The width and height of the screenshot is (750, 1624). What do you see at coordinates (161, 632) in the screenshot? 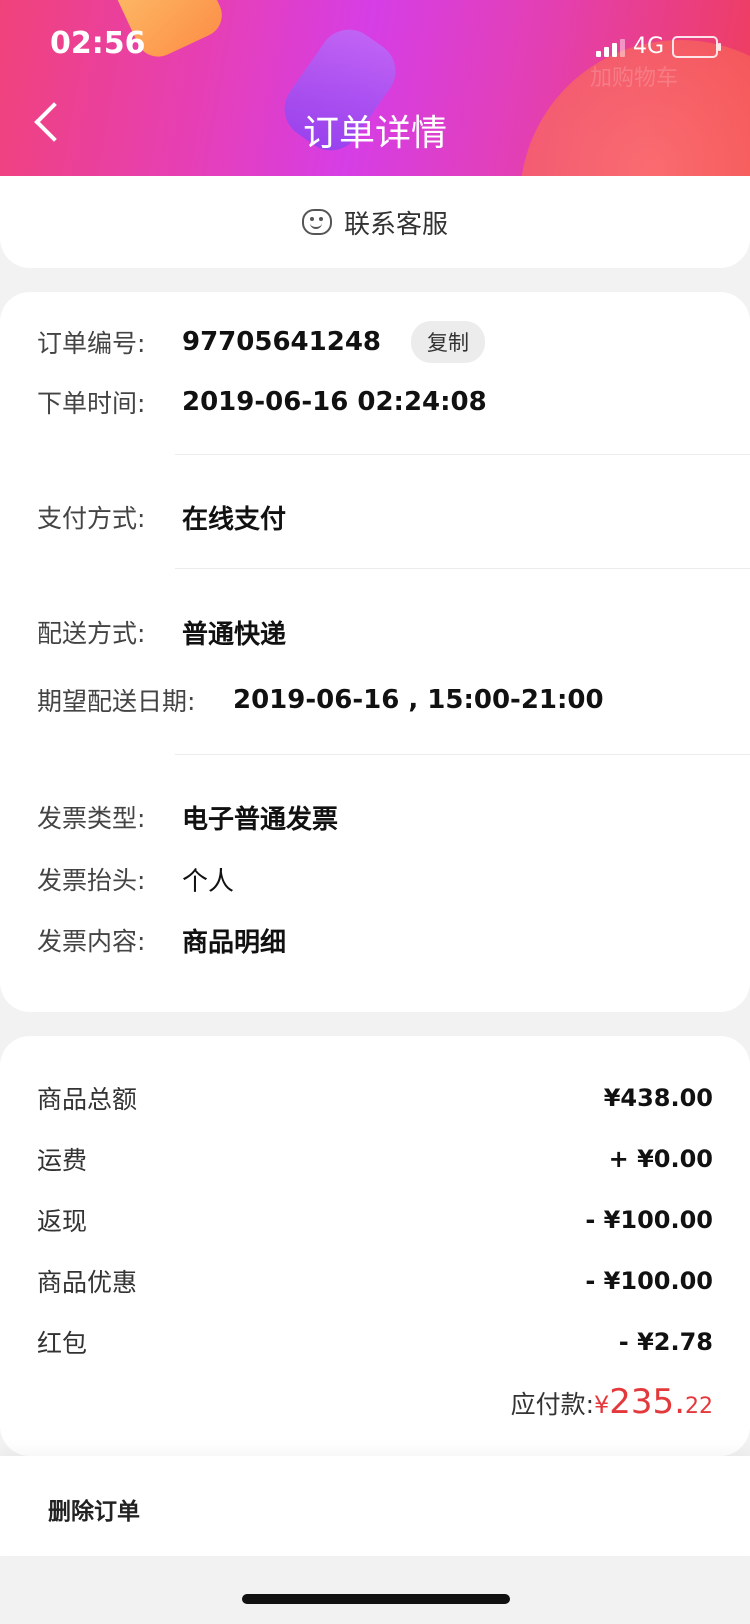
I see `delivery-row: 配送方式: 普通快递` at bounding box center [161, 632].